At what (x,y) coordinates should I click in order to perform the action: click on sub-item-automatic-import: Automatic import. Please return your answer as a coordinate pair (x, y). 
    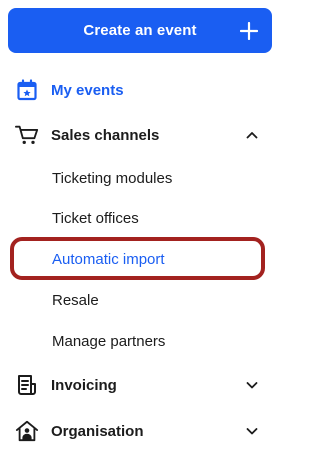
    Looking at the image, I should click on (108, 259).